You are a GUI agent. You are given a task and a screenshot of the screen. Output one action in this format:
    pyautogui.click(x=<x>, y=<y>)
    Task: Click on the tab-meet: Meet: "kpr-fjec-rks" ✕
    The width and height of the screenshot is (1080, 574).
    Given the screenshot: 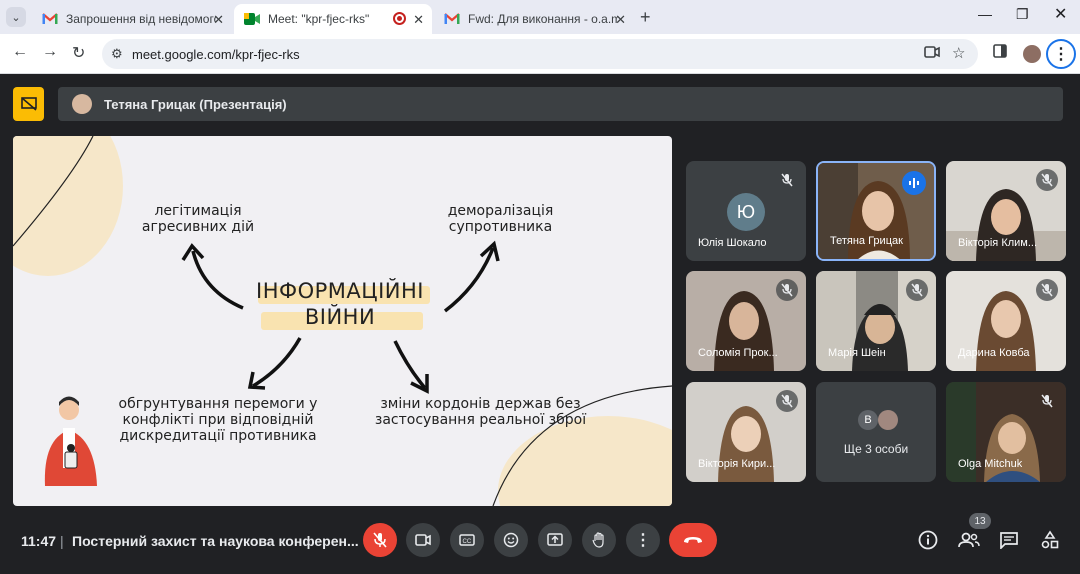 What is the action you would take?
    pyautogui.click(x=333, y=19)
    